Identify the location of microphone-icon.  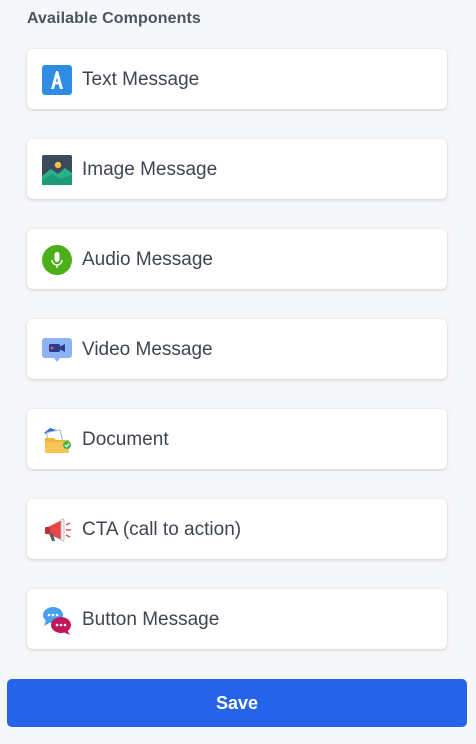
(57, 260).